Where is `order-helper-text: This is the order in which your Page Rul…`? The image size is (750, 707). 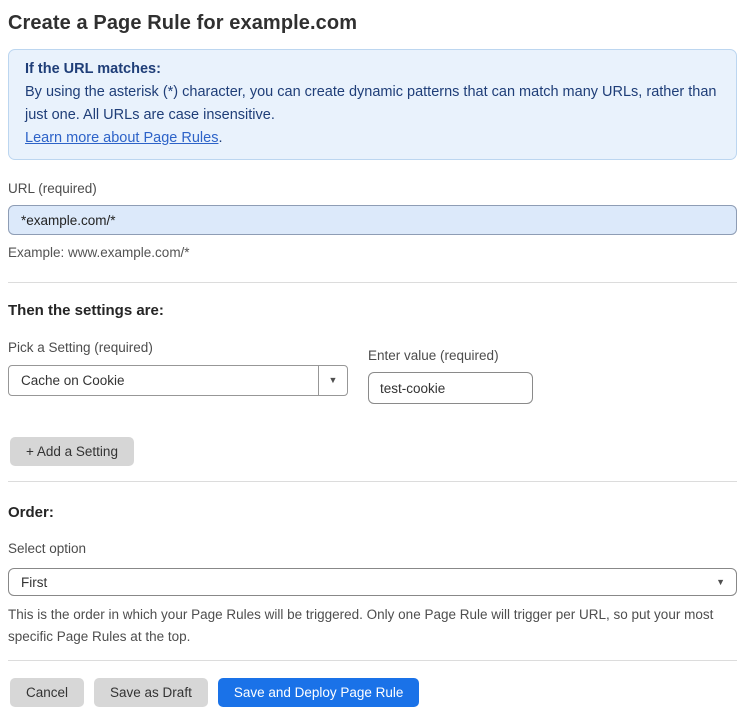 order-helper-text: This is the order in which your Page Rul… is located at coordinates (361, 625).